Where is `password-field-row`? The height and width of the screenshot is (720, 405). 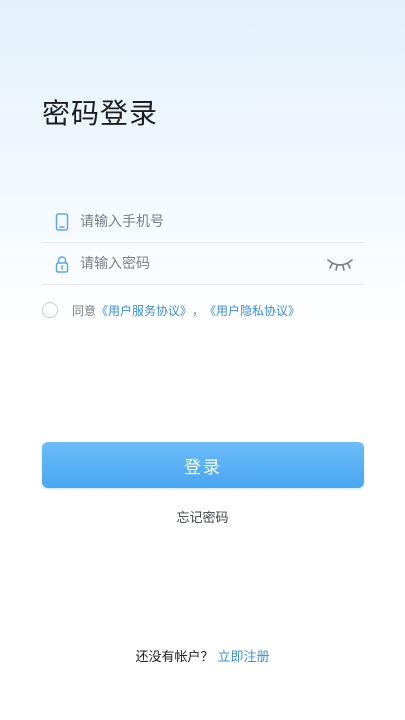
password-field-row is located at coordinates (203, 264).